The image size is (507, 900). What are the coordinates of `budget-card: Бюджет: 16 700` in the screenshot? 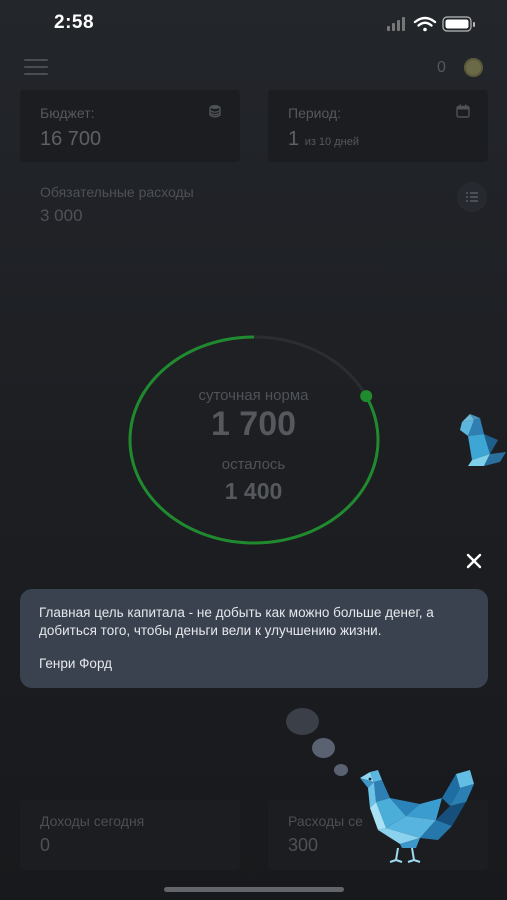 It's located at (130, 126).